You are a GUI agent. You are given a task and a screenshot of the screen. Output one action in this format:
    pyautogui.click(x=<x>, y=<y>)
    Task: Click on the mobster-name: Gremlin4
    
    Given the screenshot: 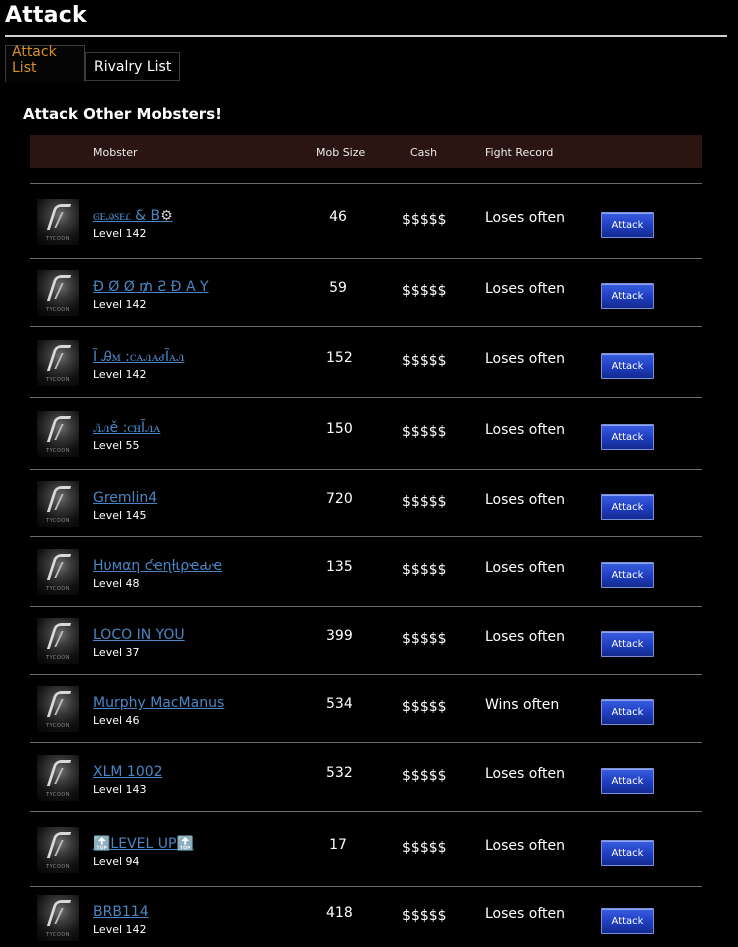 What is the action you would take?
    pyautogui.click(x=125, y=498)
    